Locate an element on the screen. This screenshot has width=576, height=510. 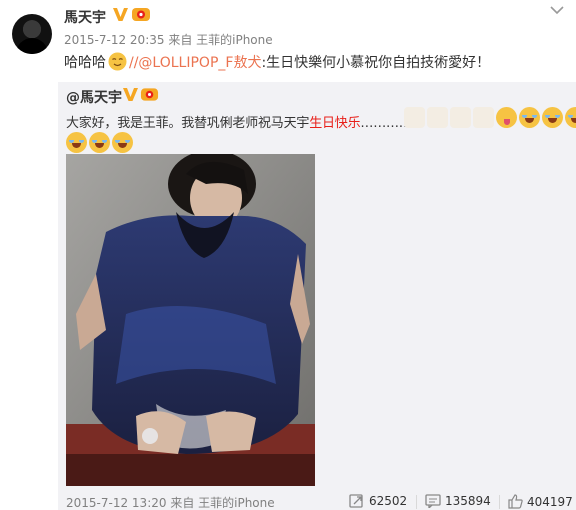
smile-emoji-icon is located at coordinates (117, 61).